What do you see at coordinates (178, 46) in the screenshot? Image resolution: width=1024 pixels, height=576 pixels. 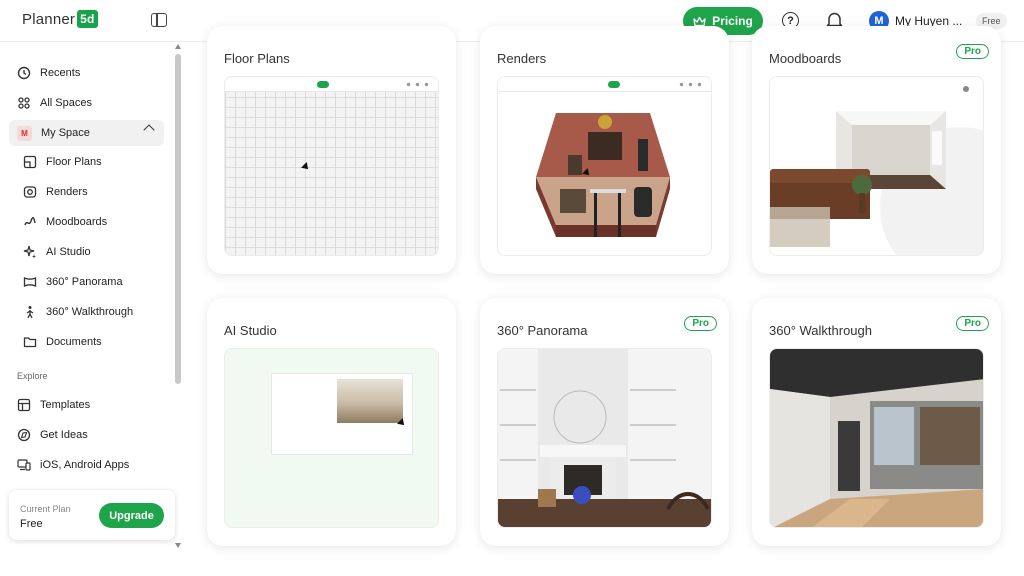 I see `scroll-up-arrow` at bounding box center [178, 46].